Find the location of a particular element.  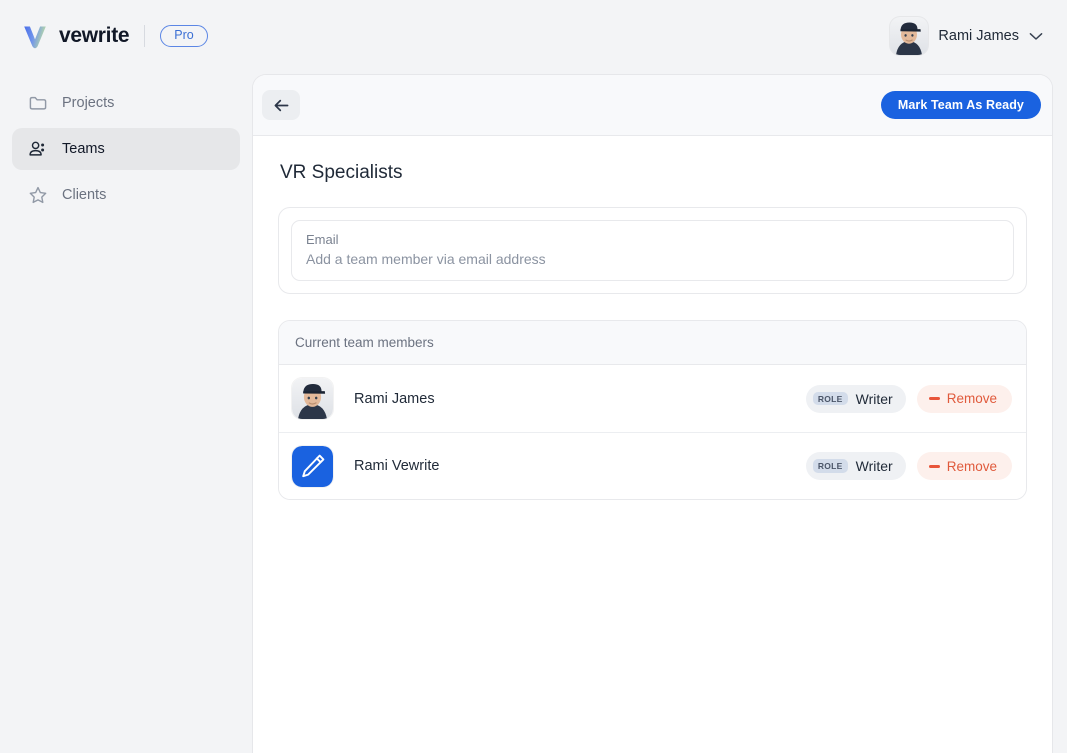

back-button is located at coordinates (281, 105).